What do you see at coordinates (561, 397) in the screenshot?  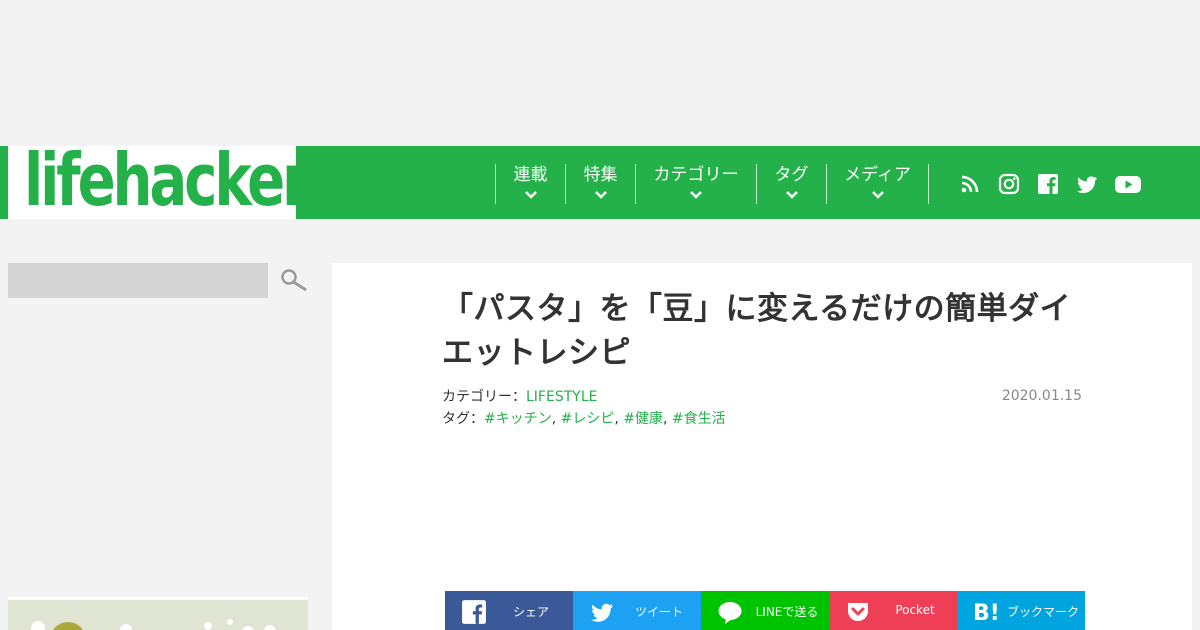 I see `category-link: LIFESTYLE` at bounding box center [561, 397].